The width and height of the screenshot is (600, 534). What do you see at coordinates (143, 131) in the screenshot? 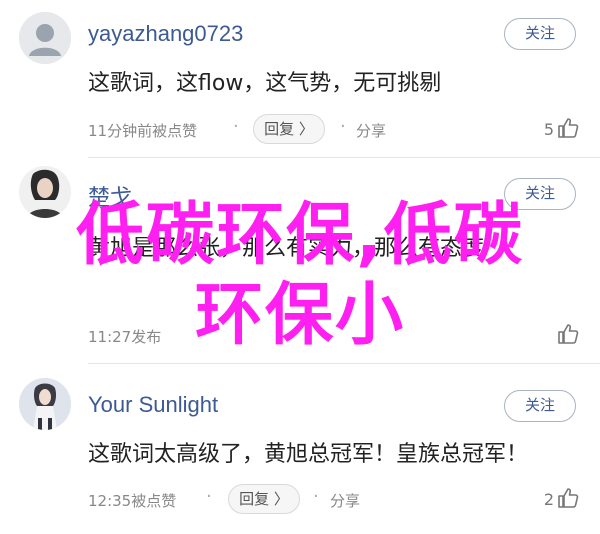
I see `comment-time: 11分钟前被点赞` at bounding box center [143, 131].